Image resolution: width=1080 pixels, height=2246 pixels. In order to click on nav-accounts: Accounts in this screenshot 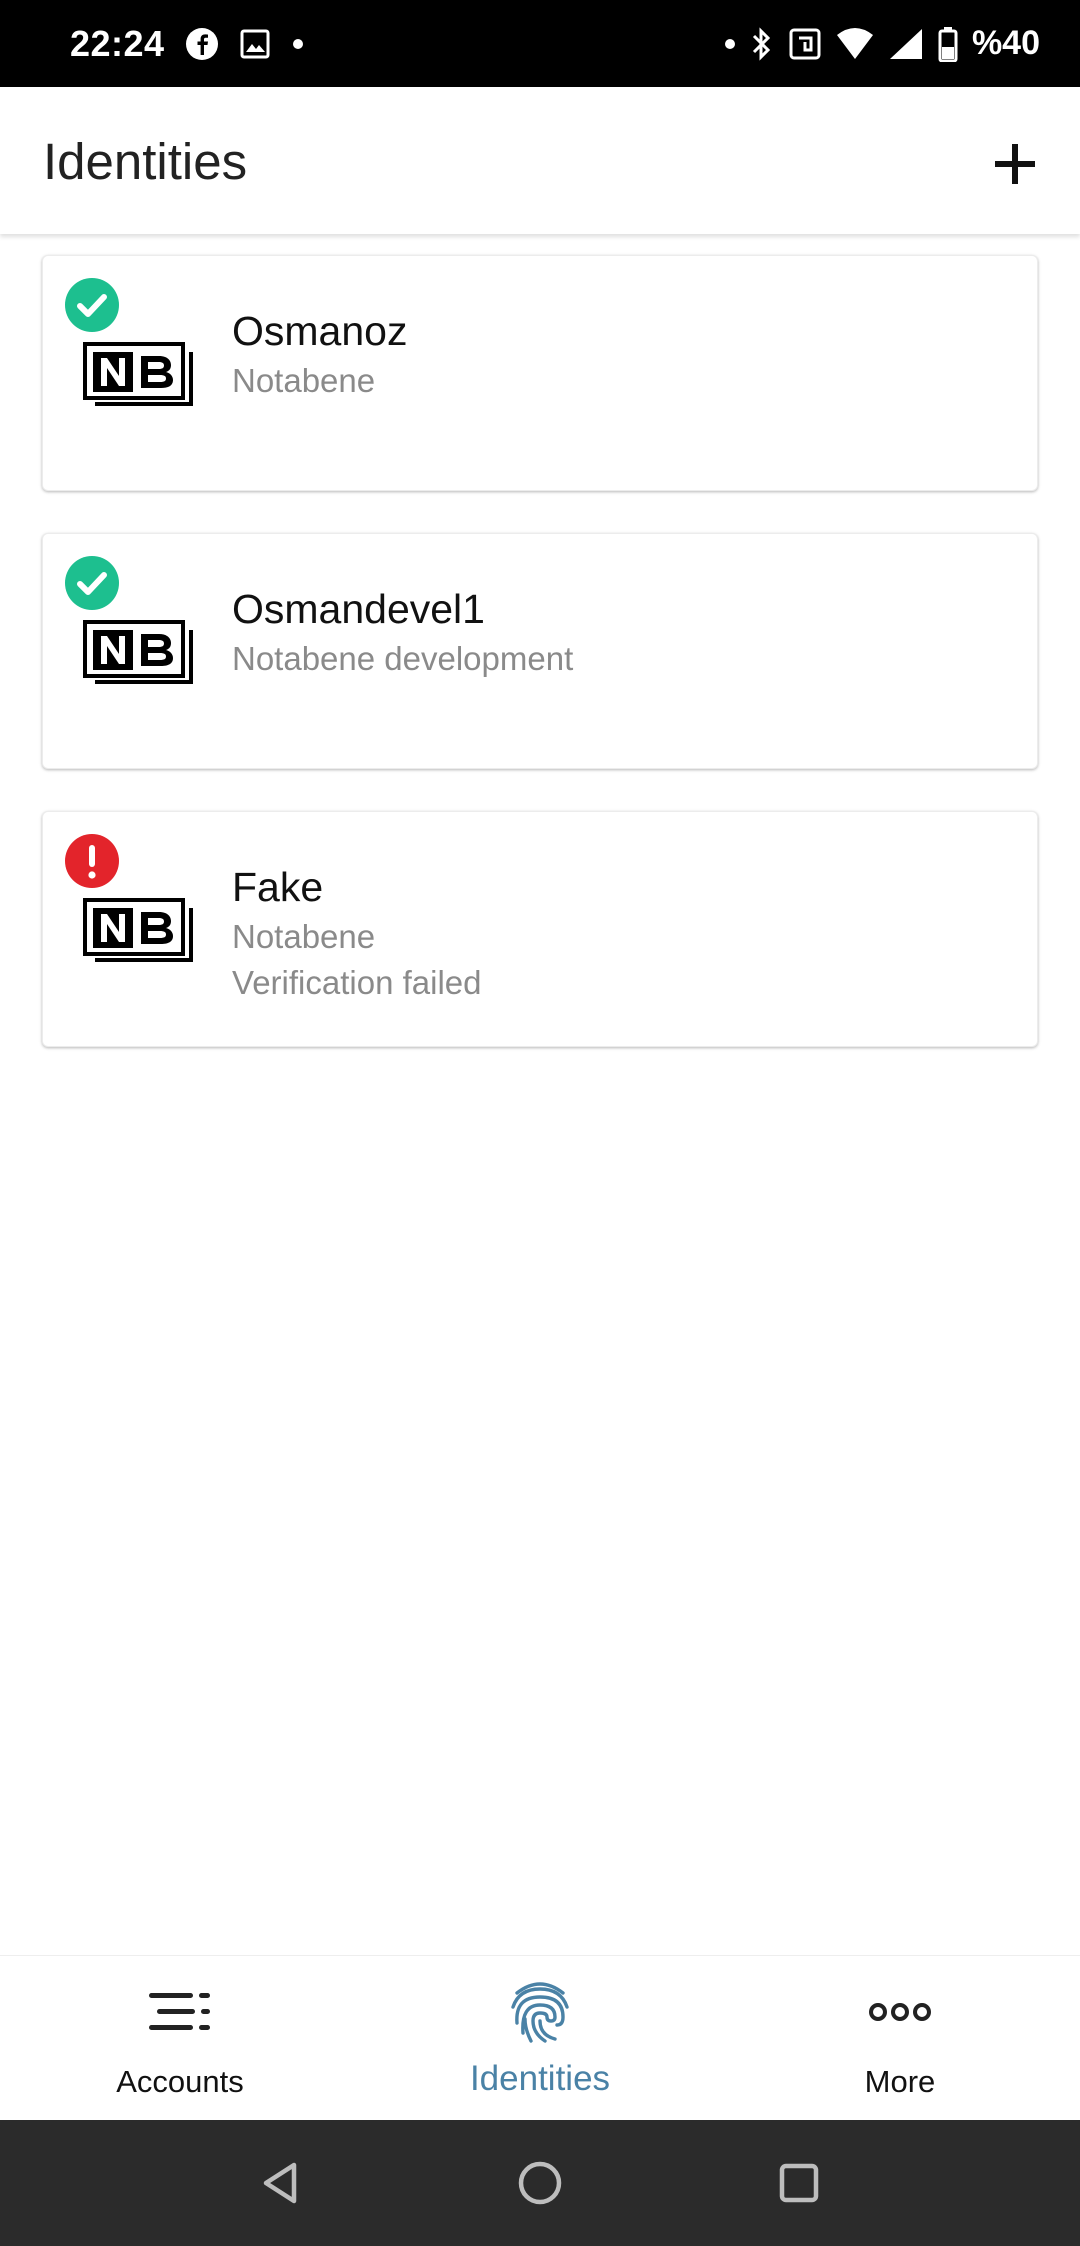, I will do `click(180, 2038)`.